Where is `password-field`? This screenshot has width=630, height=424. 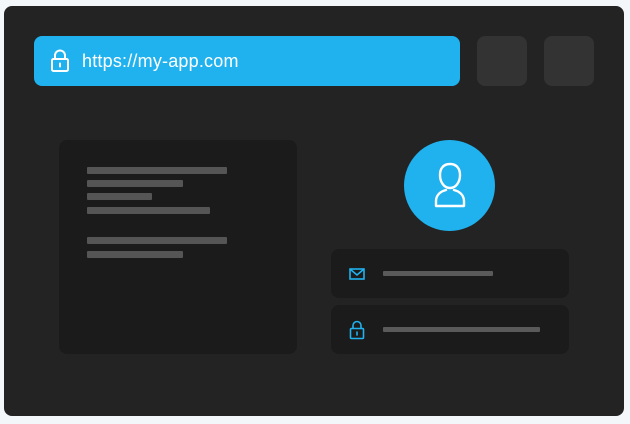
password-field is located at coordinates (450, 329).